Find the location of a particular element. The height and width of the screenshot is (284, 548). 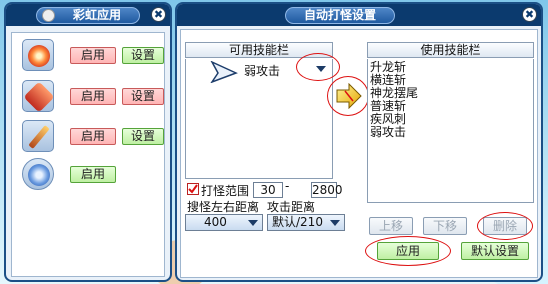

range-checkbox is located at coordinates (193, 189).